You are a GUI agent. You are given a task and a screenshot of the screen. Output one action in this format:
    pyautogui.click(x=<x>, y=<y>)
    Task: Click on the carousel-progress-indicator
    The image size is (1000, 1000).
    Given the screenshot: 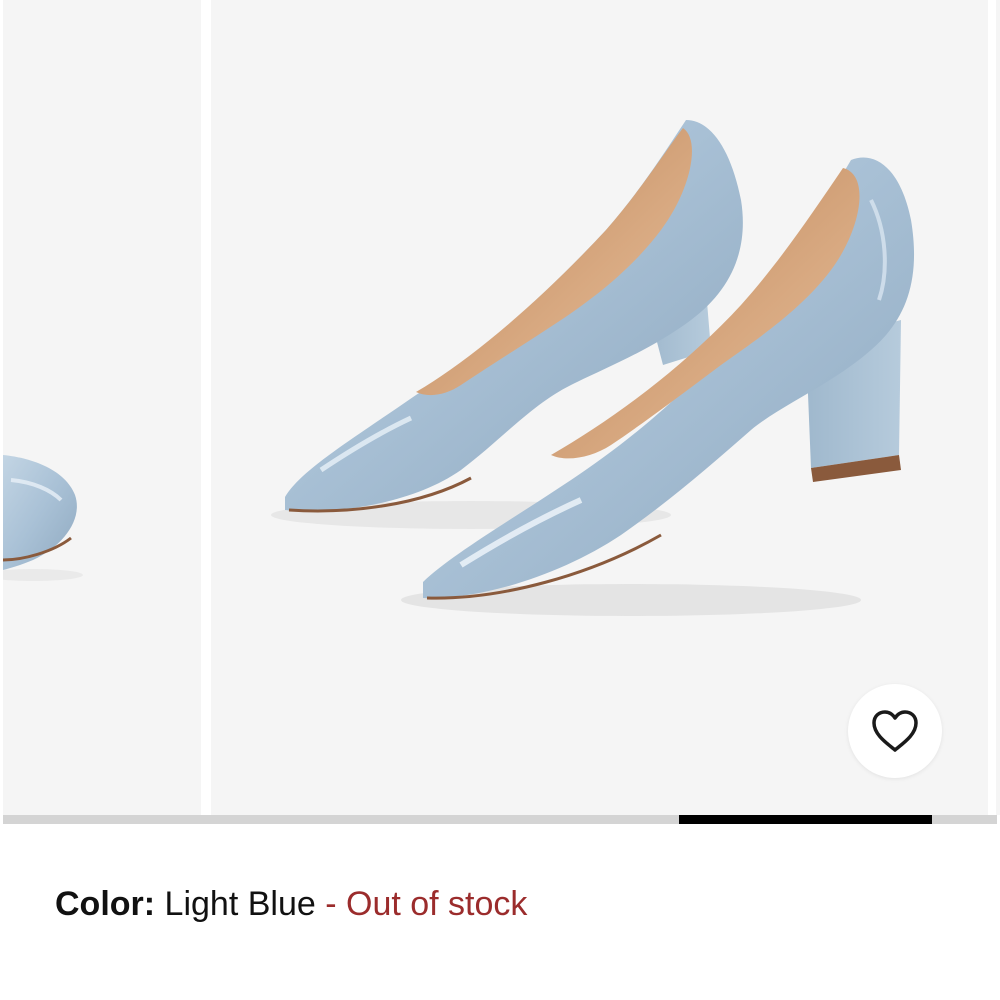 What is the action you would take?
    pyautogui.click(x=805, y=819)
    